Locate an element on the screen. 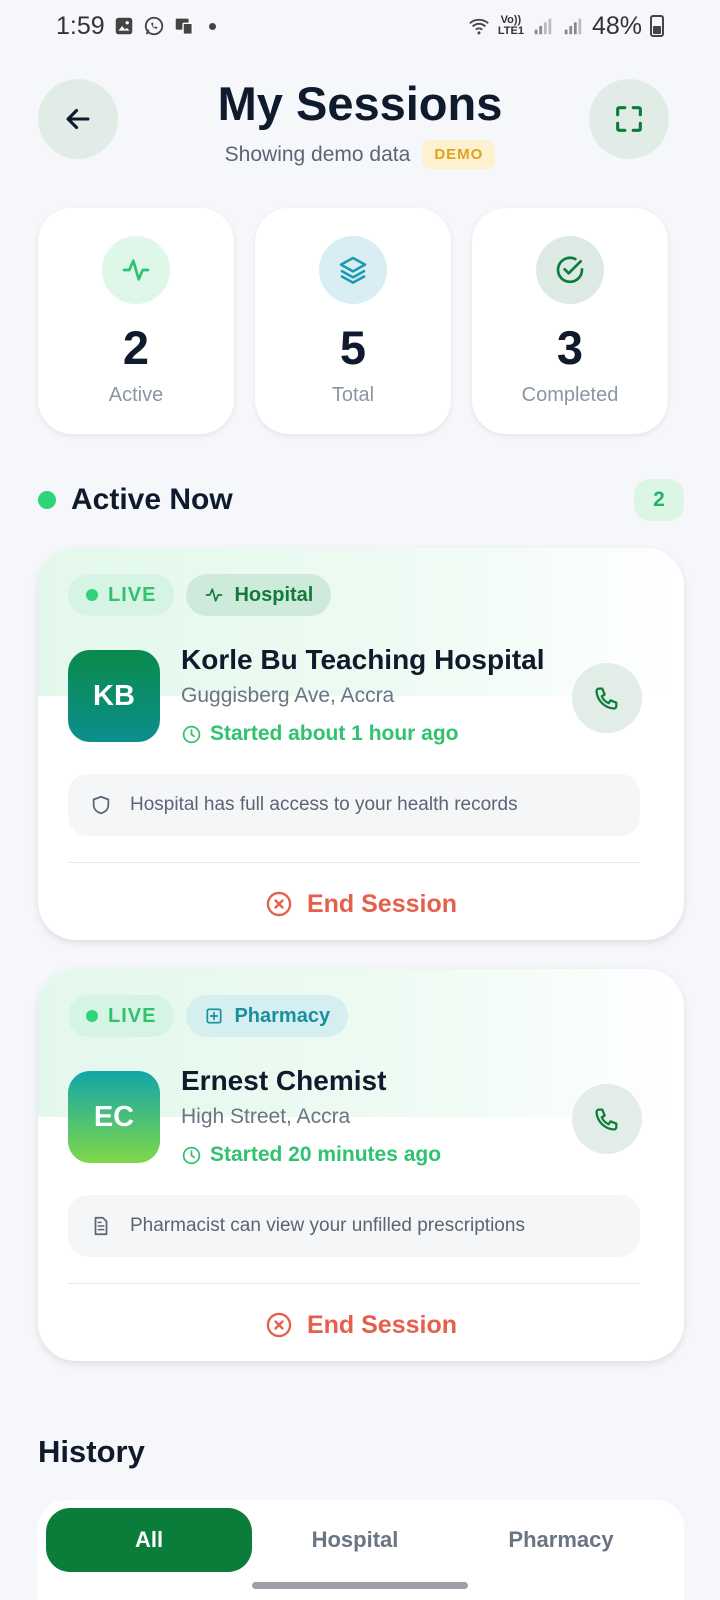 Image resolution: width=720 pixels, height=1600 pixels. avatar: KB is located at coordinates (114, 696).